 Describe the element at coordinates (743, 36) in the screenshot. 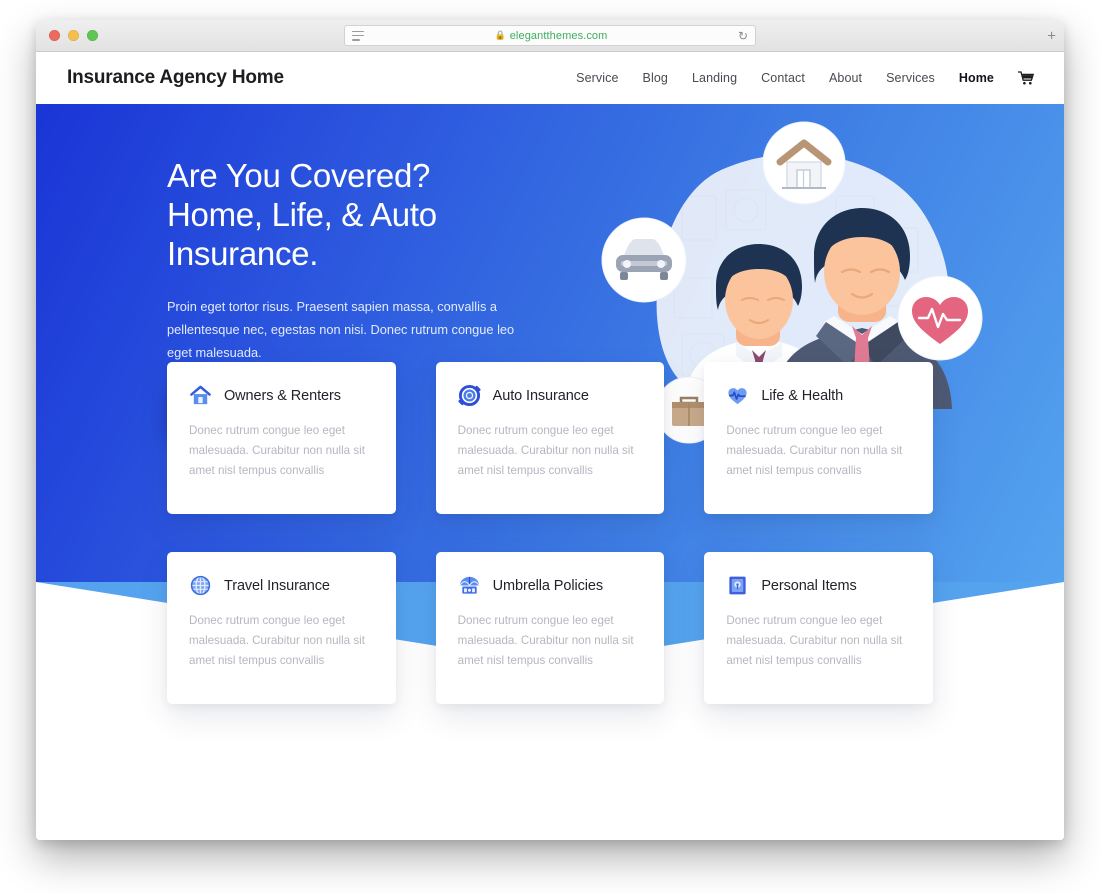

I see `reload-icon: ↻` at that location.